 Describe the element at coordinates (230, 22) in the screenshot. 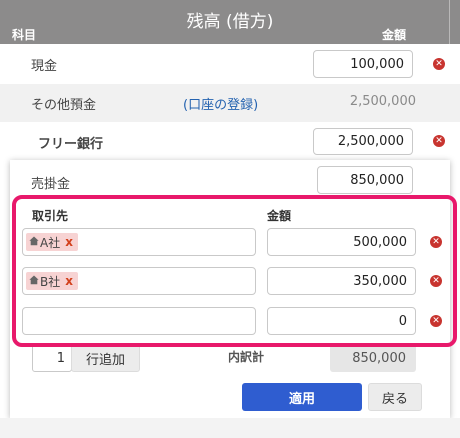

I see `table-header: 残高 (借方) 科目 金額` at that location.